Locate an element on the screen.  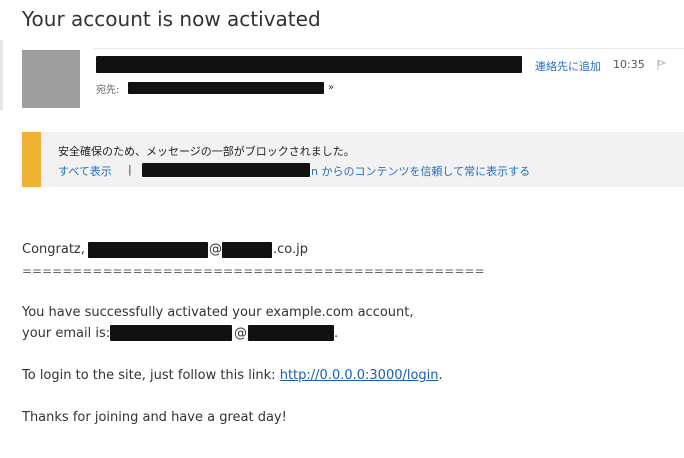
sender-avatar is located at coordinates (51, 79).